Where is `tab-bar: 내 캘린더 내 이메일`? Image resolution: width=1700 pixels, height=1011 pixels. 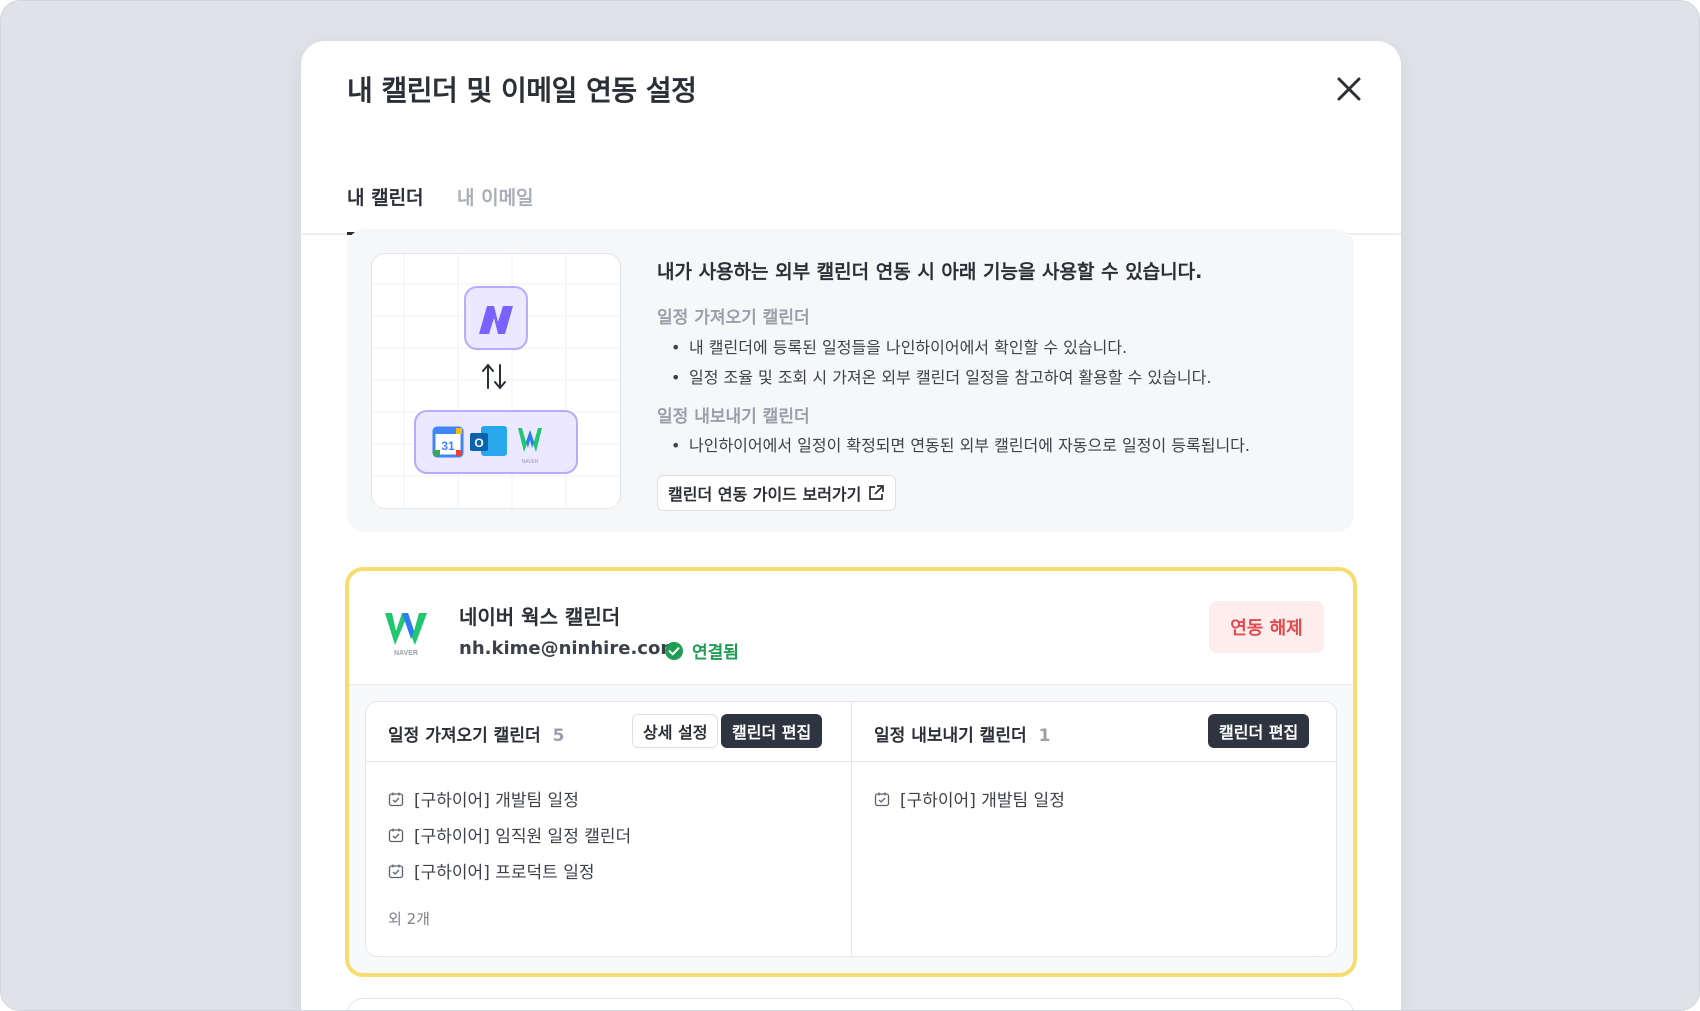 tab-bar: 내 캘린더 내 이메일 is located at coordinates (851, 188).